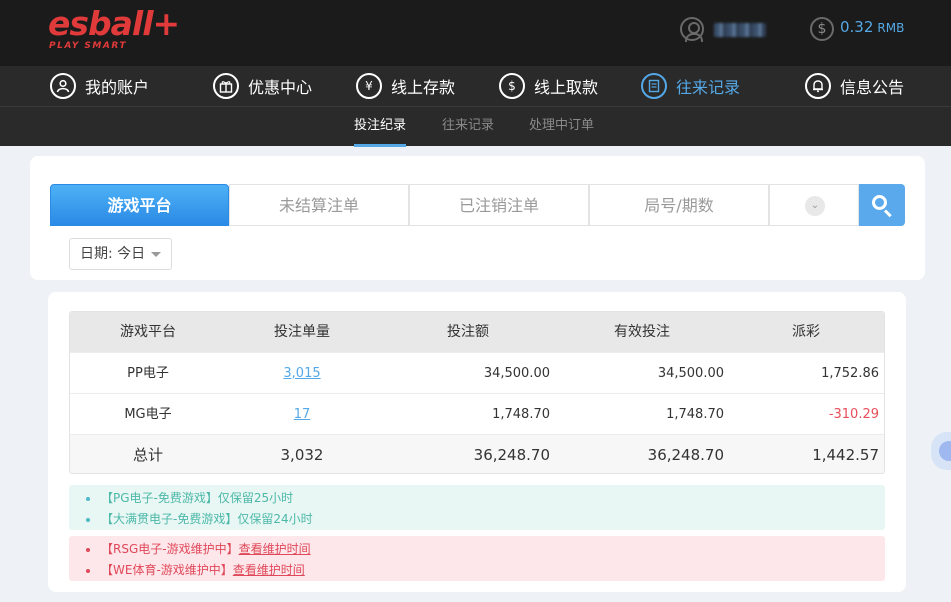 The width and height of the screenshot is (951, 602). Describe the element at coordinates (642, 332) in the screenshot. I see `header-valid-bet: 有效投注` at that location.